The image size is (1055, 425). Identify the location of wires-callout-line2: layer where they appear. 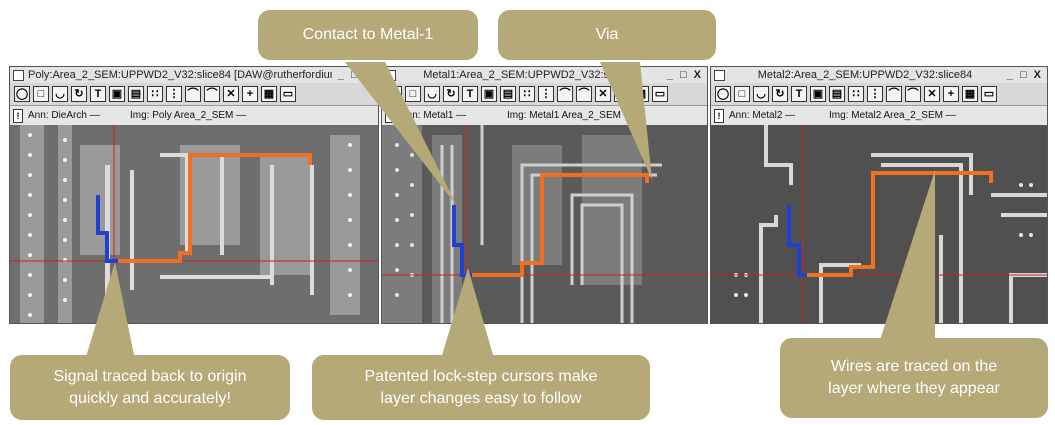
(914, 388).